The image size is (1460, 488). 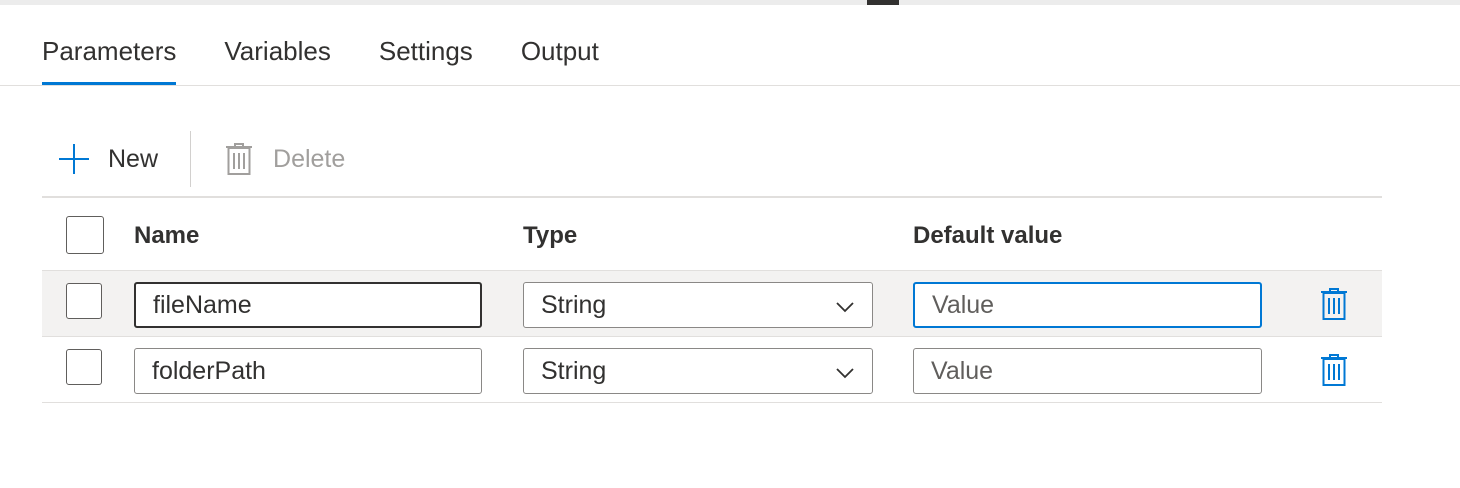 I want to click on name-input-value: folderPath, so click(x=209, y=370).